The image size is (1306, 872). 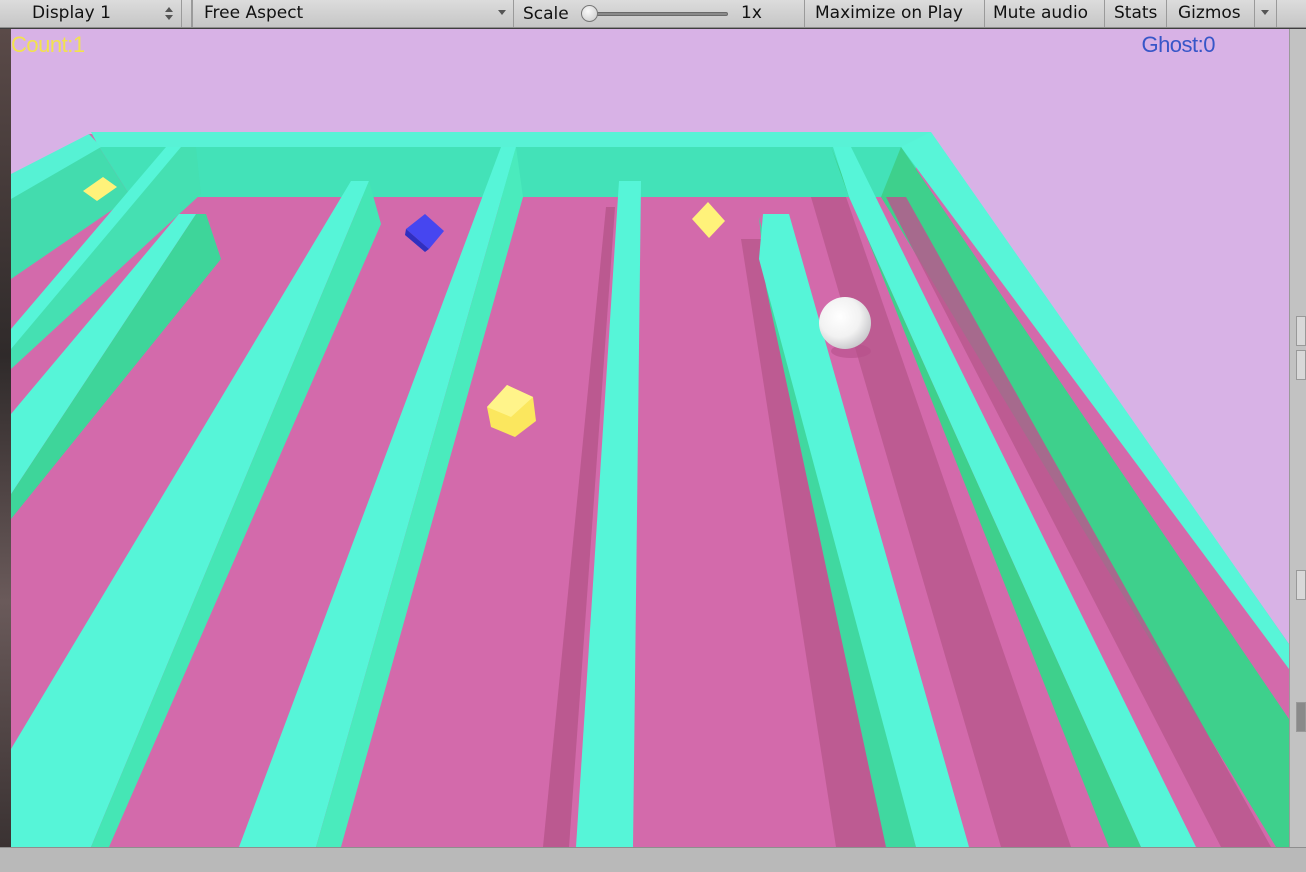 I want to click on player-ball, so click(x=845, y=323).